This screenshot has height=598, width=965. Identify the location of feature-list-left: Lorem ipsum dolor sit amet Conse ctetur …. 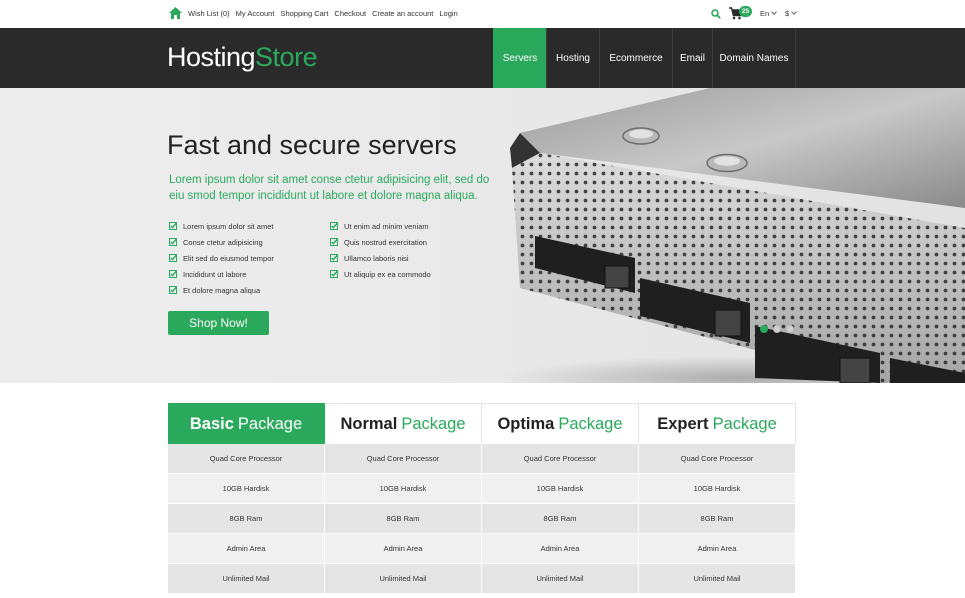
(249, 258).